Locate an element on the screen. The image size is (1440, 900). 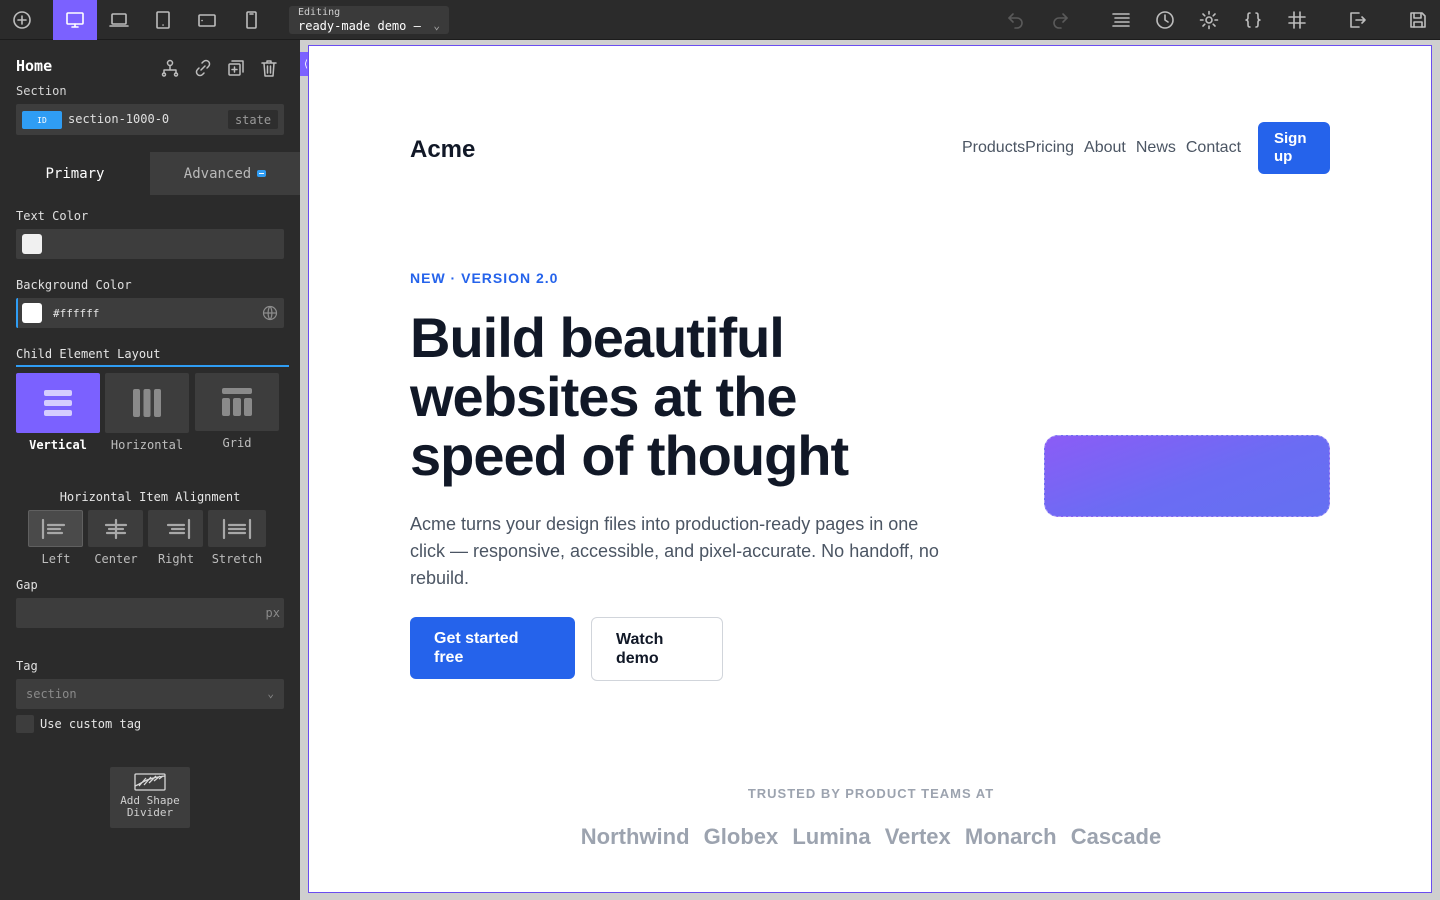
gap-input: px is located at coordinates (150, 613).